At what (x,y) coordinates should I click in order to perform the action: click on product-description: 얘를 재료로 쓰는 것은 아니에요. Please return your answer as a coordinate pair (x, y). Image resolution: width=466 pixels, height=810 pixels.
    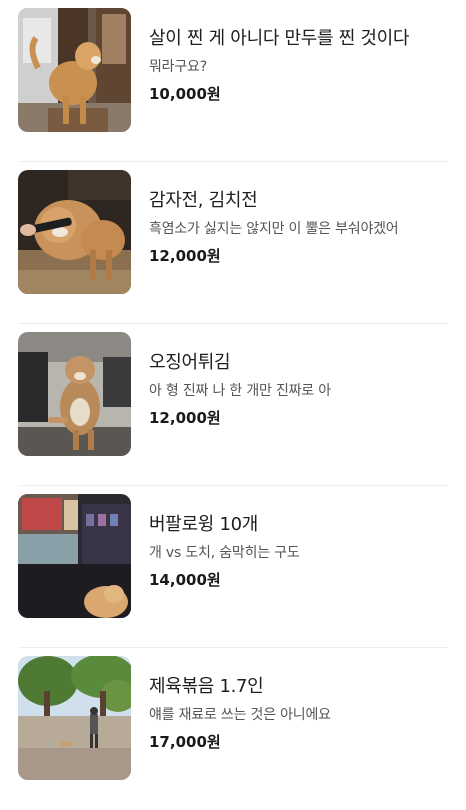
    Looking at the image, I should click on (240, 715).